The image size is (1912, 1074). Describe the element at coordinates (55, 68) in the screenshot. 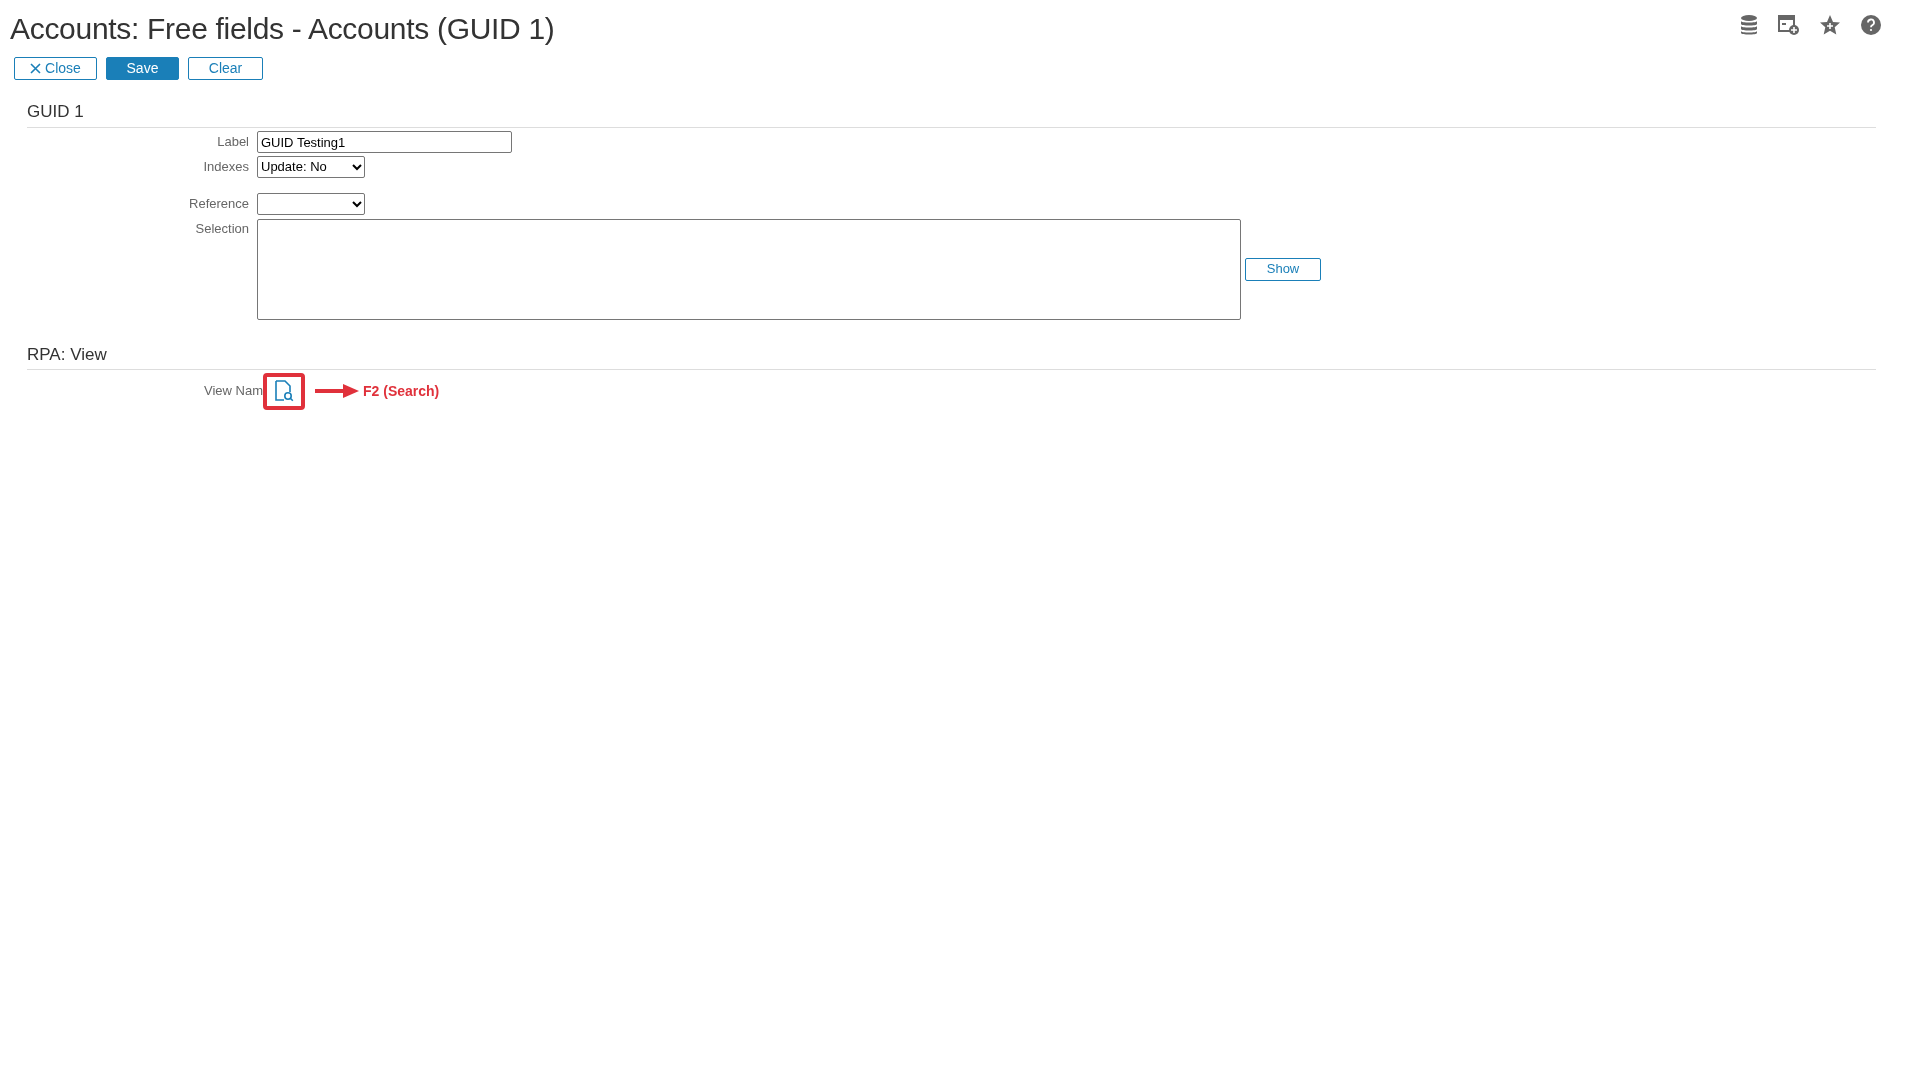

I see `outline-button: Close` at that location.